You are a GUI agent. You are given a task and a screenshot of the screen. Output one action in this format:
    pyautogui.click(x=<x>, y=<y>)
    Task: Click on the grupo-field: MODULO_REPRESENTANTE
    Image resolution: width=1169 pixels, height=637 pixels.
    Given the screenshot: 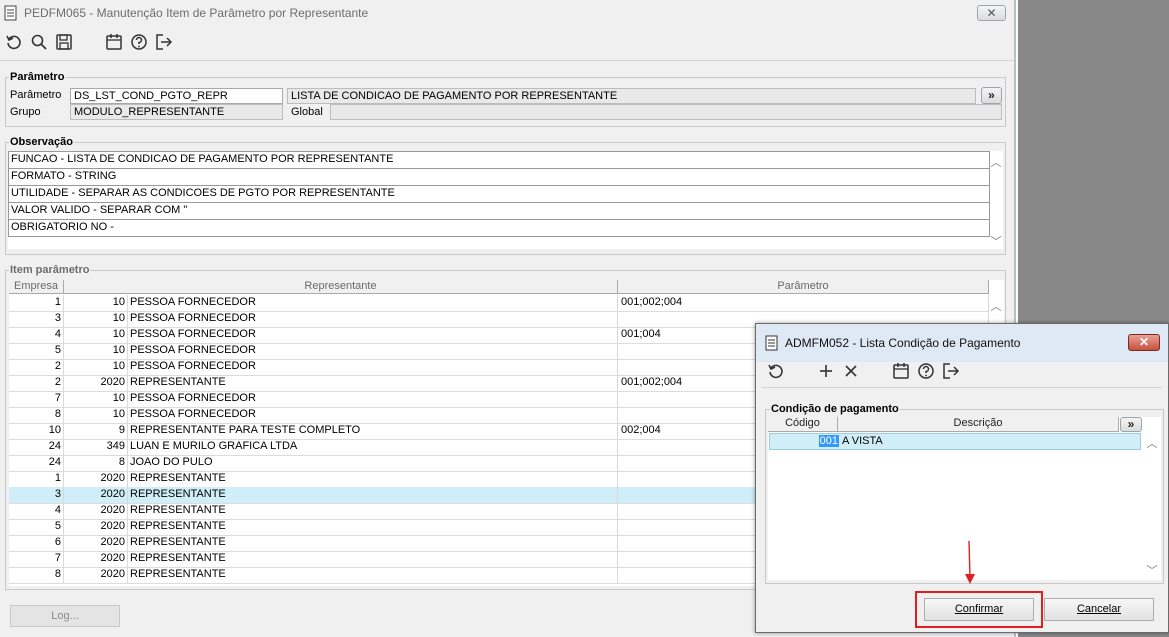 What is the action you would take?
    pyautogui.click(x=176, y=112)
    